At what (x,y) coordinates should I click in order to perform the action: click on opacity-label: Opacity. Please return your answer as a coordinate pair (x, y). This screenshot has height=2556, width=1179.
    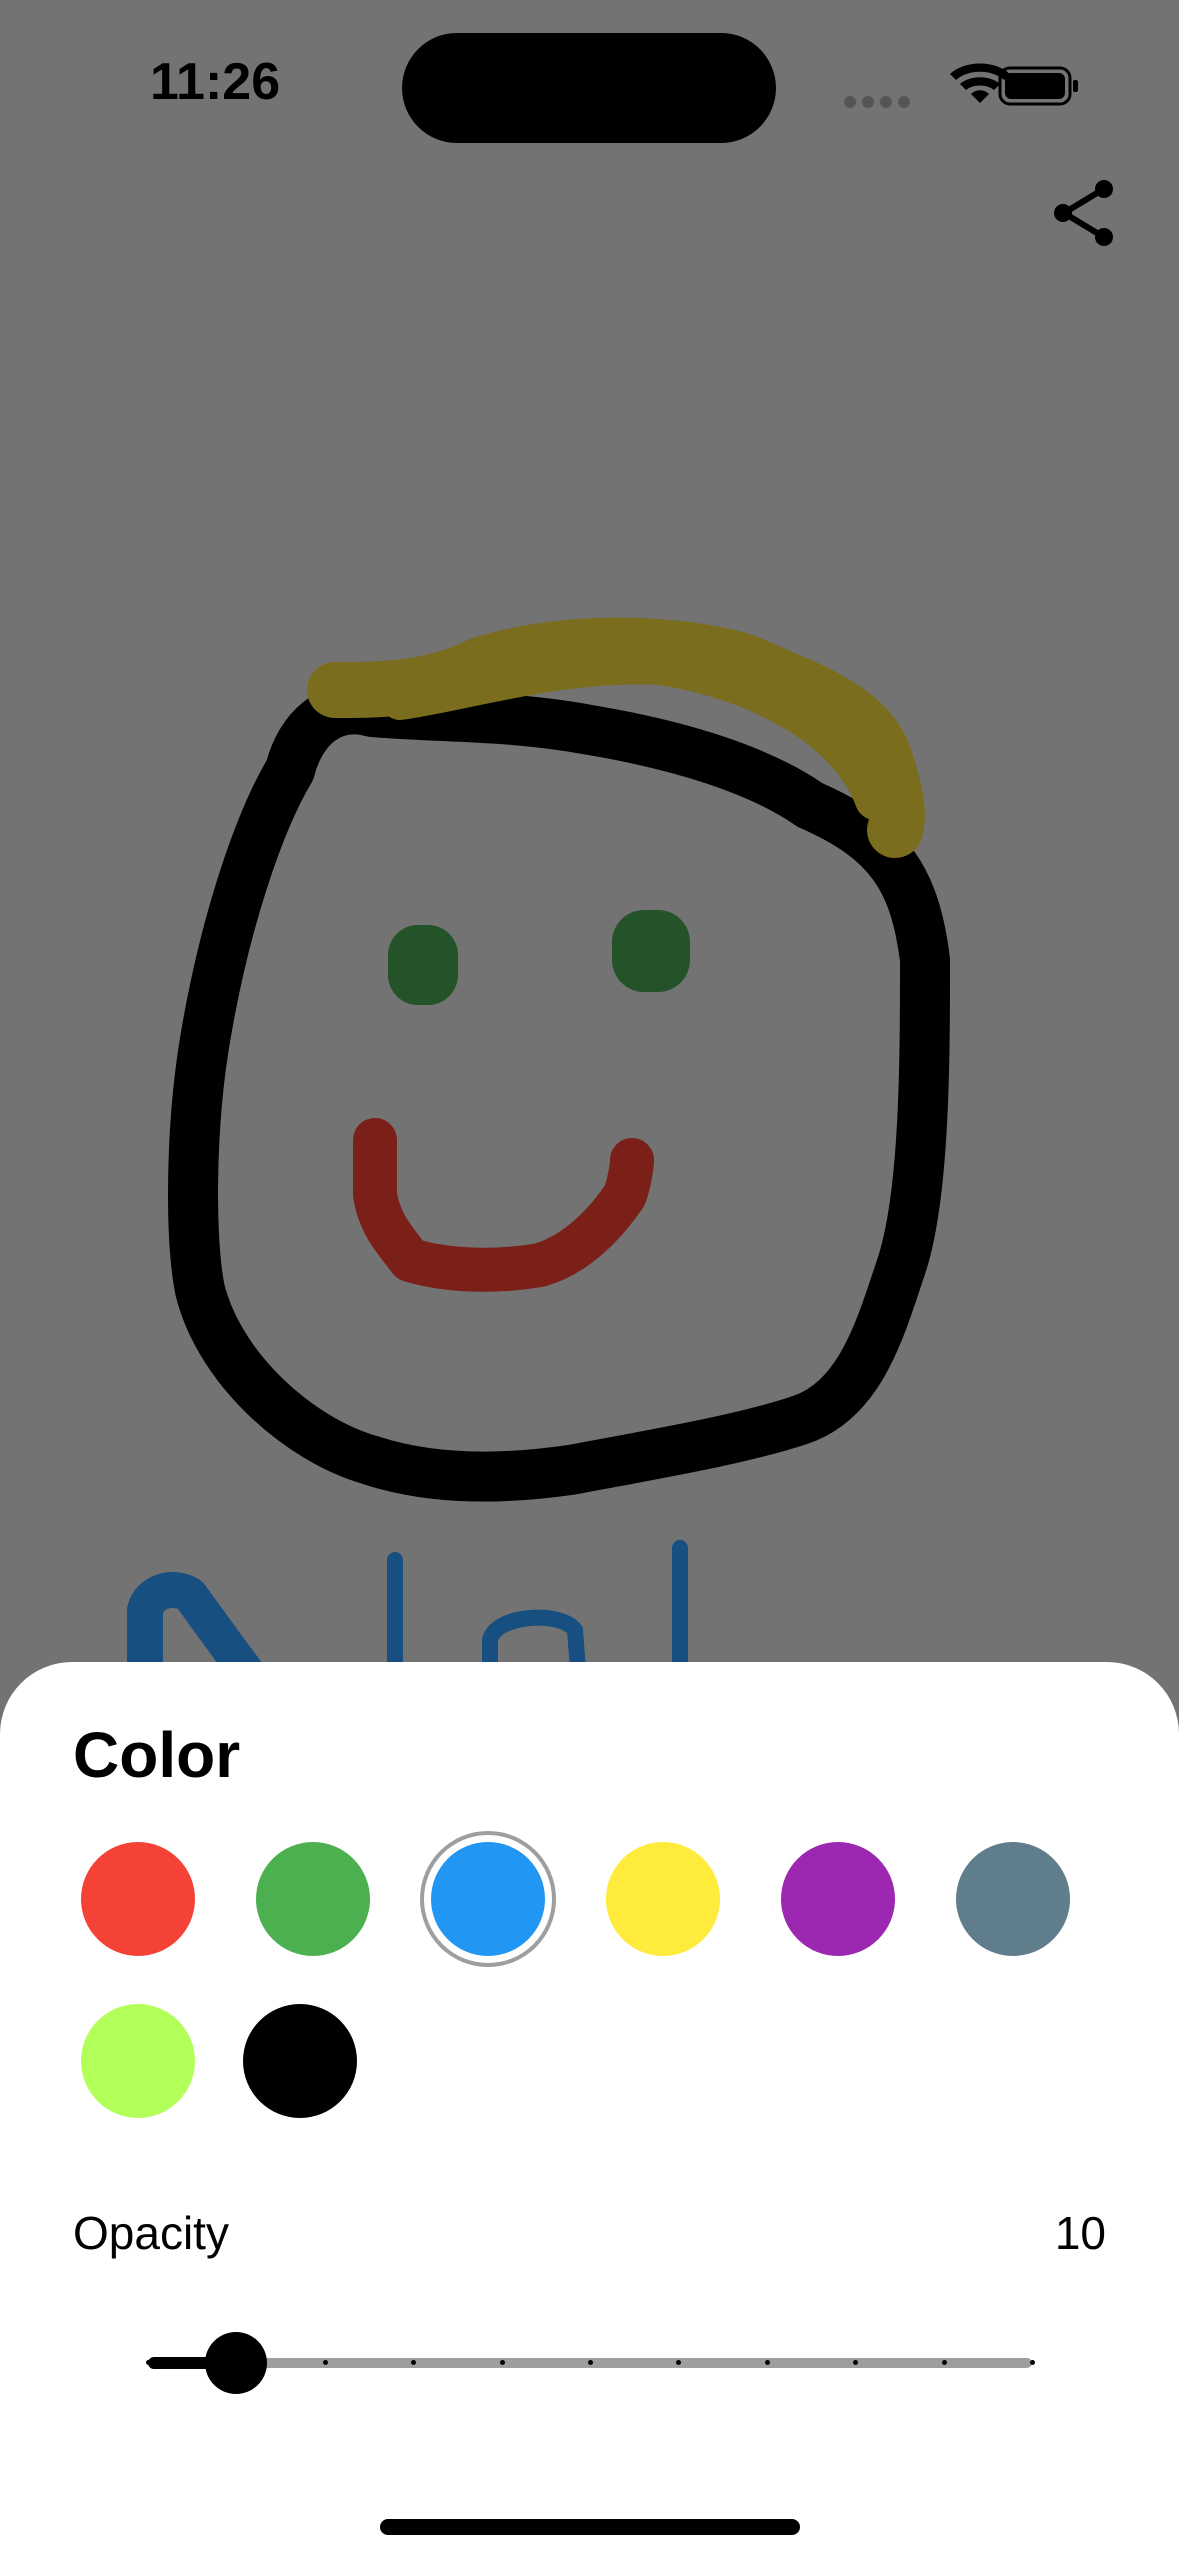
    Looking at the image, I should click on (151, 2233).